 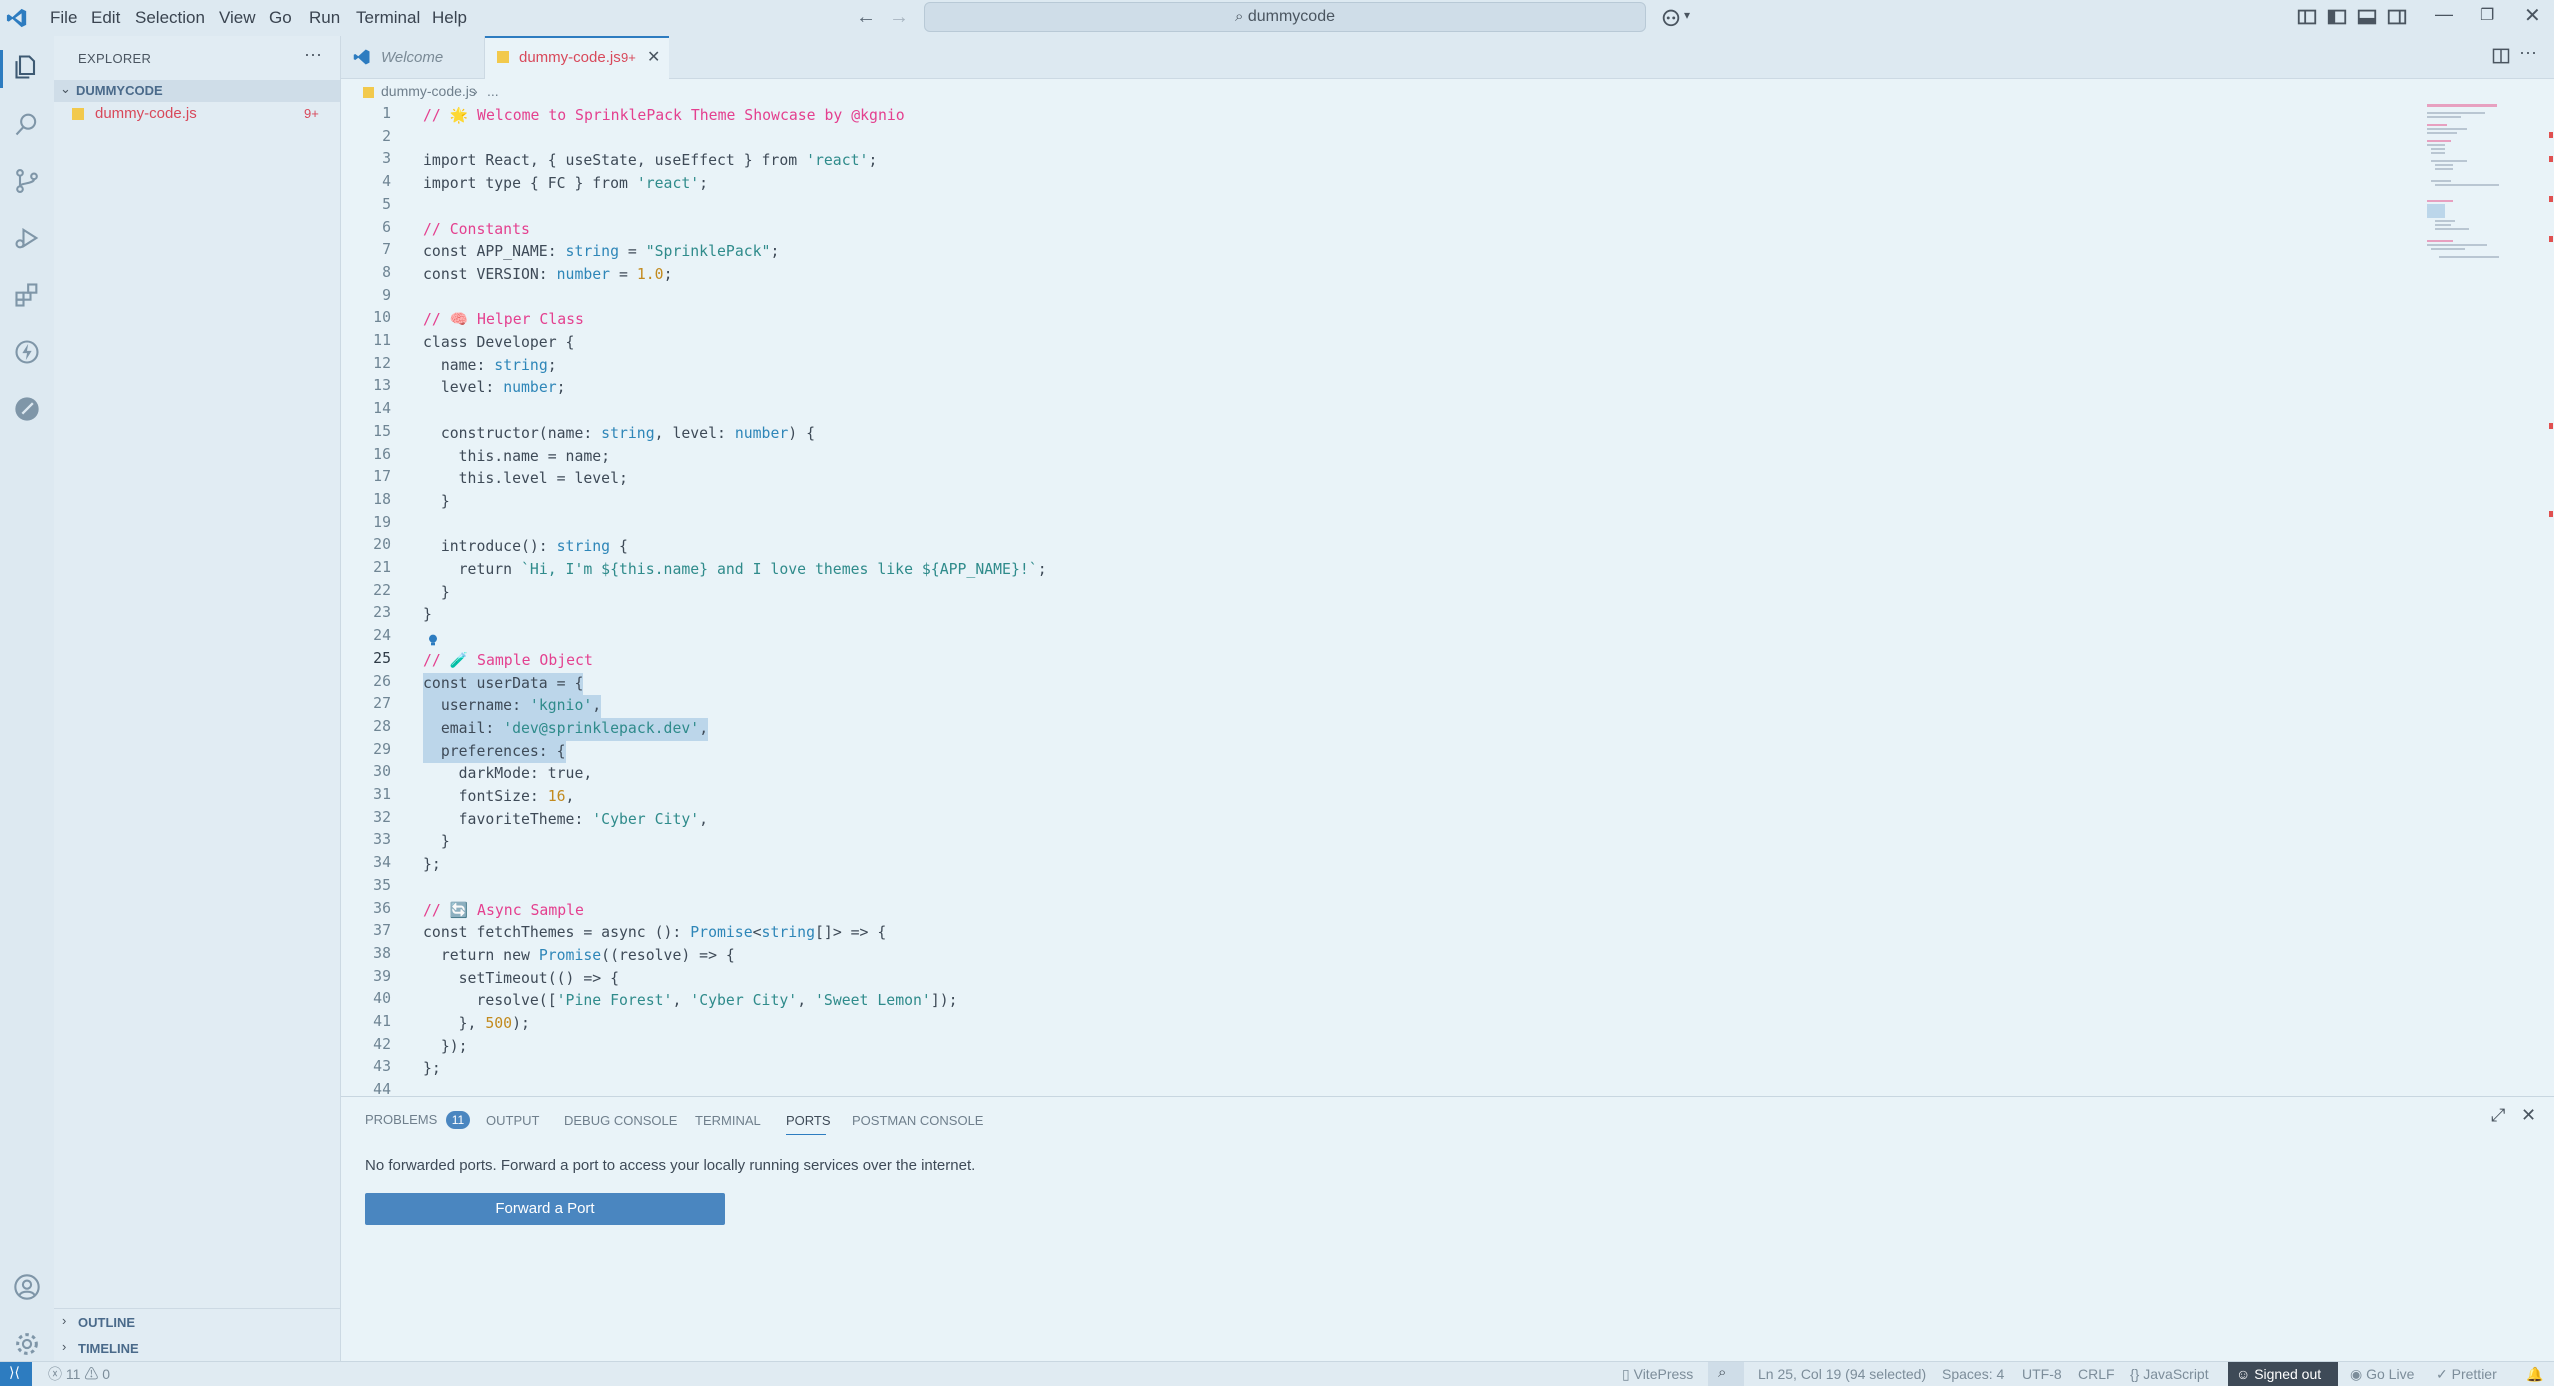 What do you see at coordinates (2466, 1374) in the screenshot?
I see `prettier-status: ✓ Prettier` at bounding box center [2466, 1374].